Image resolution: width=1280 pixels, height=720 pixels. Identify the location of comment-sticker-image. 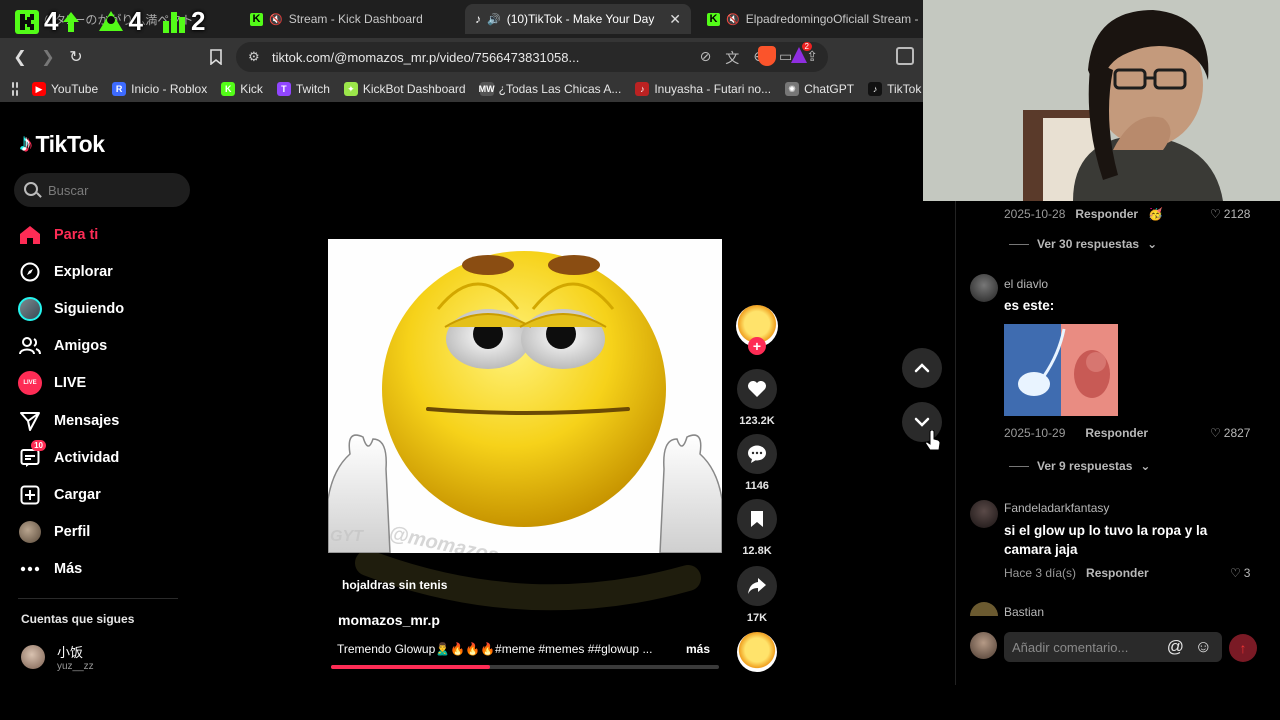
(1061, 370).